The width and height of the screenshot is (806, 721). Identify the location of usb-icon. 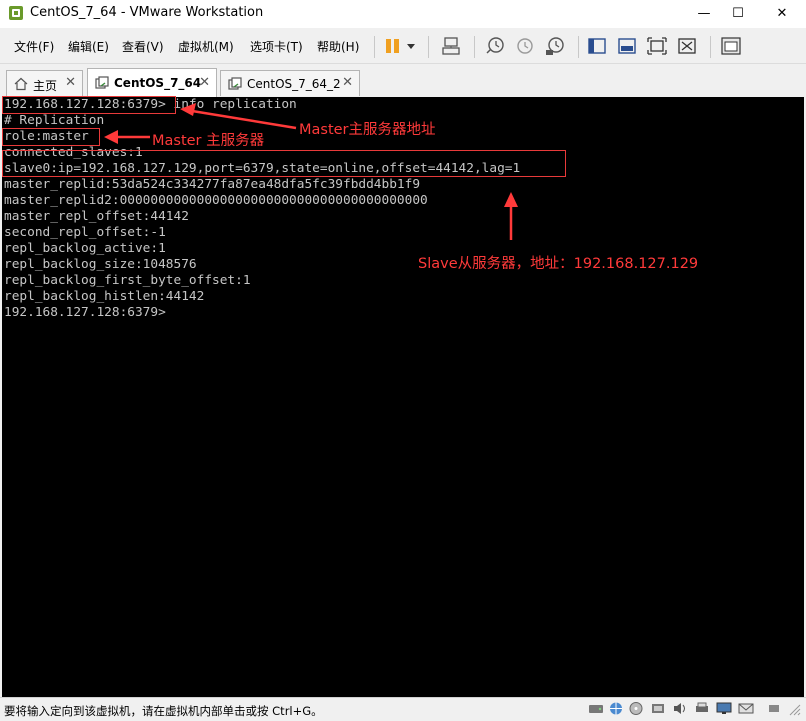
(658, 708).